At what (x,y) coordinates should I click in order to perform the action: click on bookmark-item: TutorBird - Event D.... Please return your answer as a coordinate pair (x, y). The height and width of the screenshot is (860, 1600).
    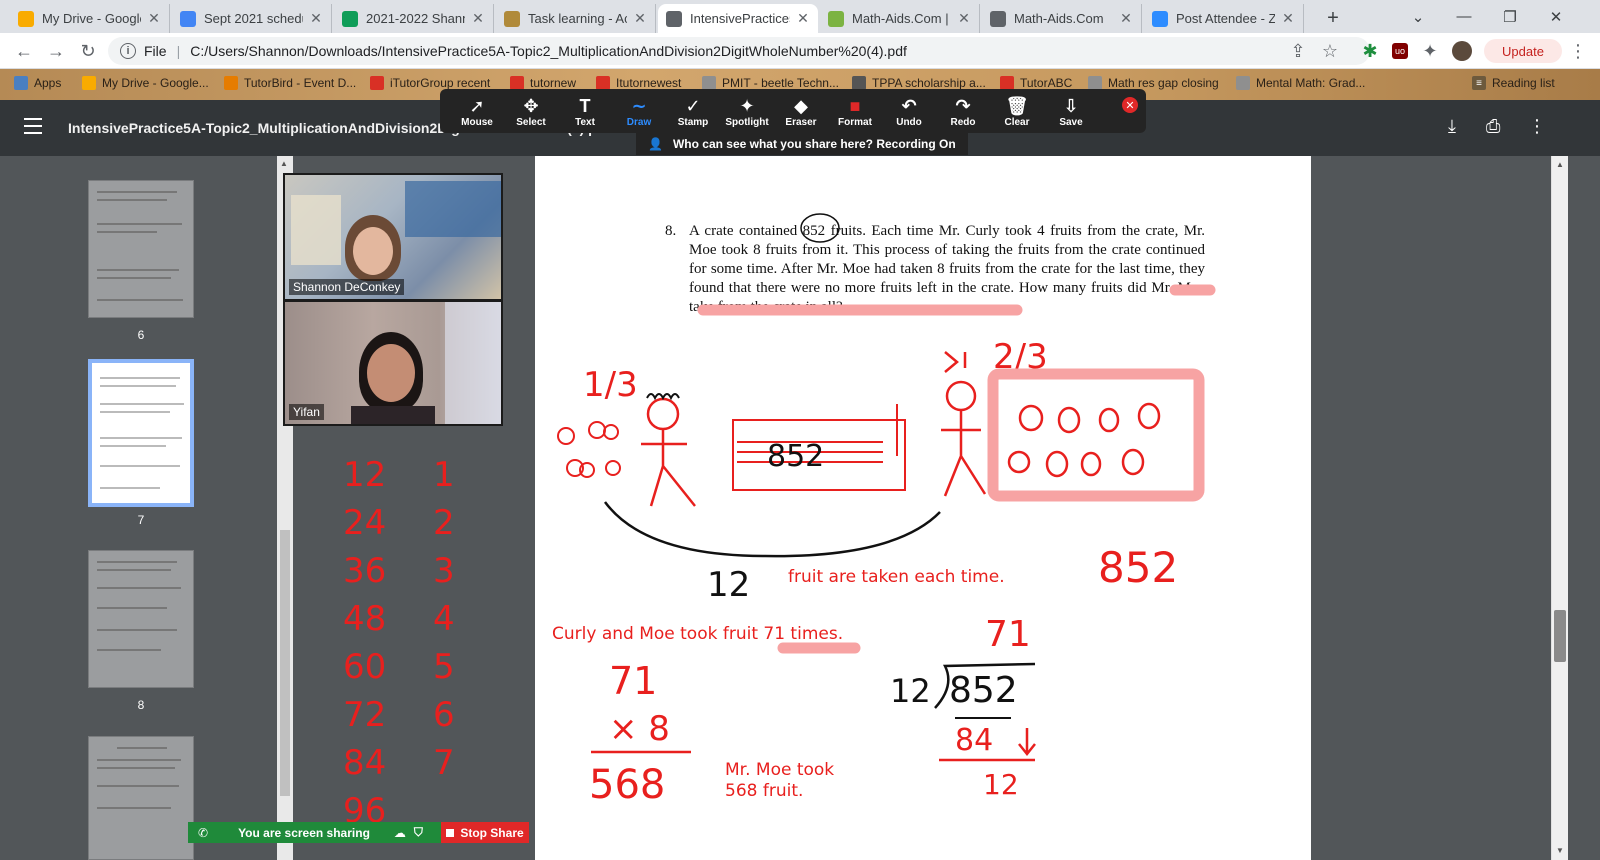
    Looking at the image, I should click on (290, 83).